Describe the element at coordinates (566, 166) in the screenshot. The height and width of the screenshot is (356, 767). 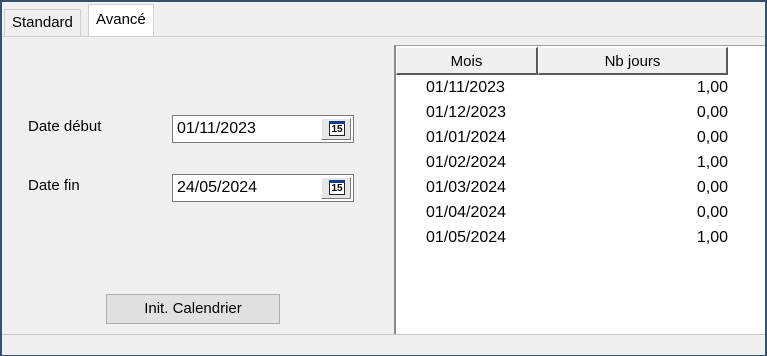
I see `table-row: 01/02/2024 1,00` at that location.